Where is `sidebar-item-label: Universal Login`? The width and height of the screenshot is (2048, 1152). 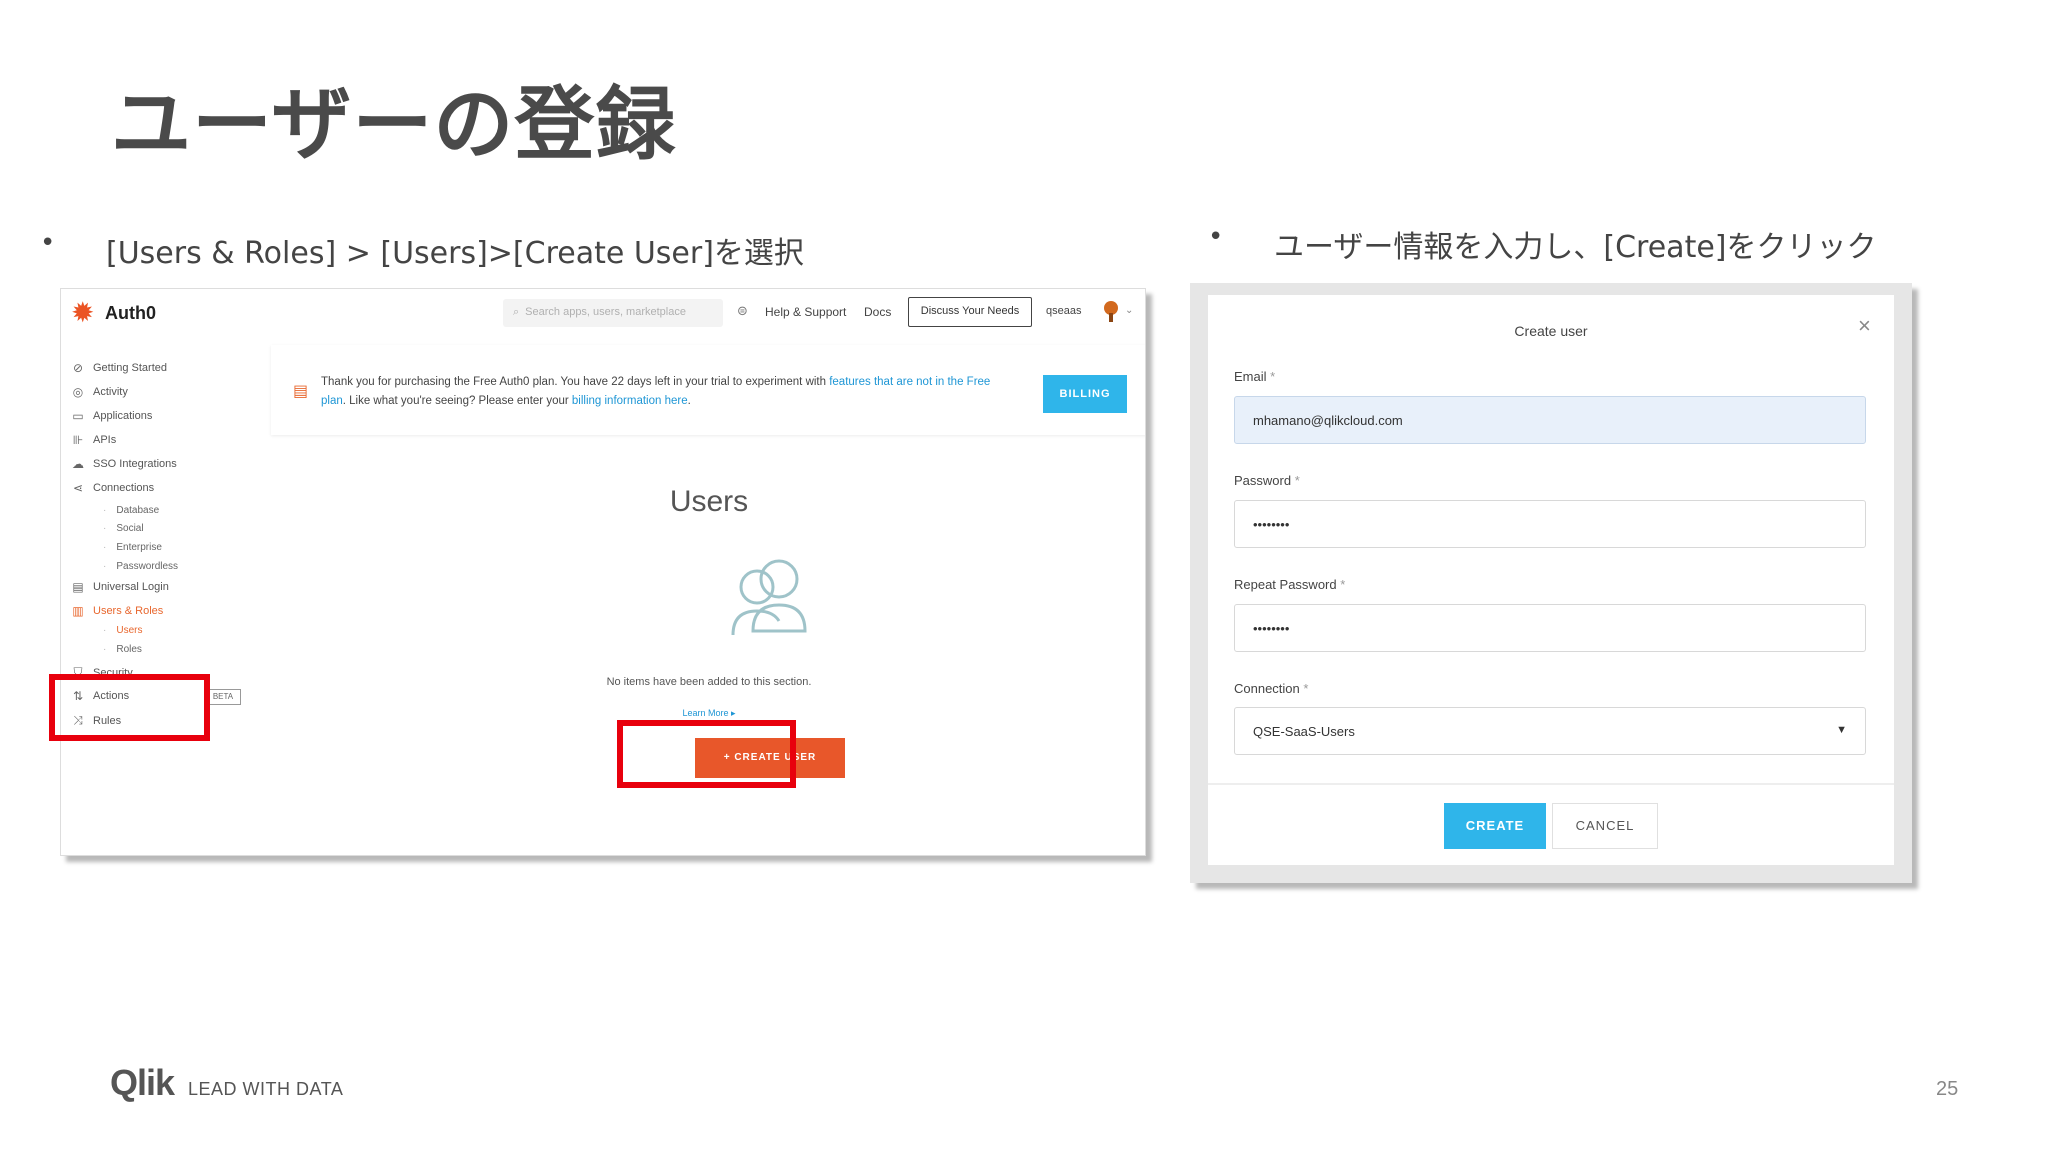 sidebar-item-label: Universal Login is located at coordinates (131, 587).